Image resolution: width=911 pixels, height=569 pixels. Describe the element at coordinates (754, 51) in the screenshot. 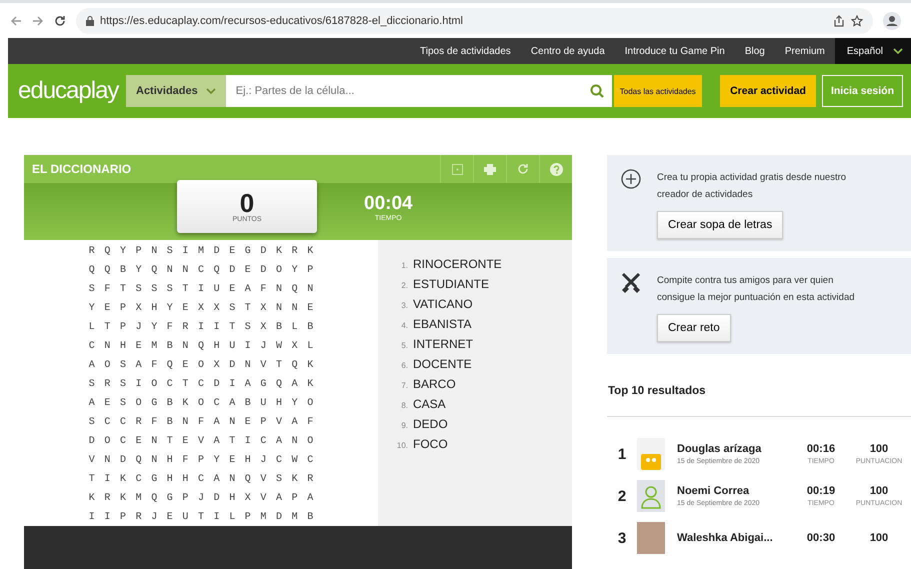

I see `nav-link: Blog` at that location.